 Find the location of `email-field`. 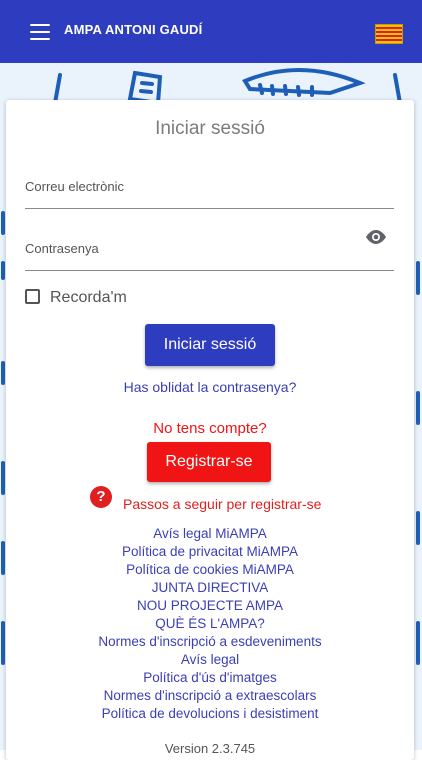

email-field is located at coordinates (190, 193).